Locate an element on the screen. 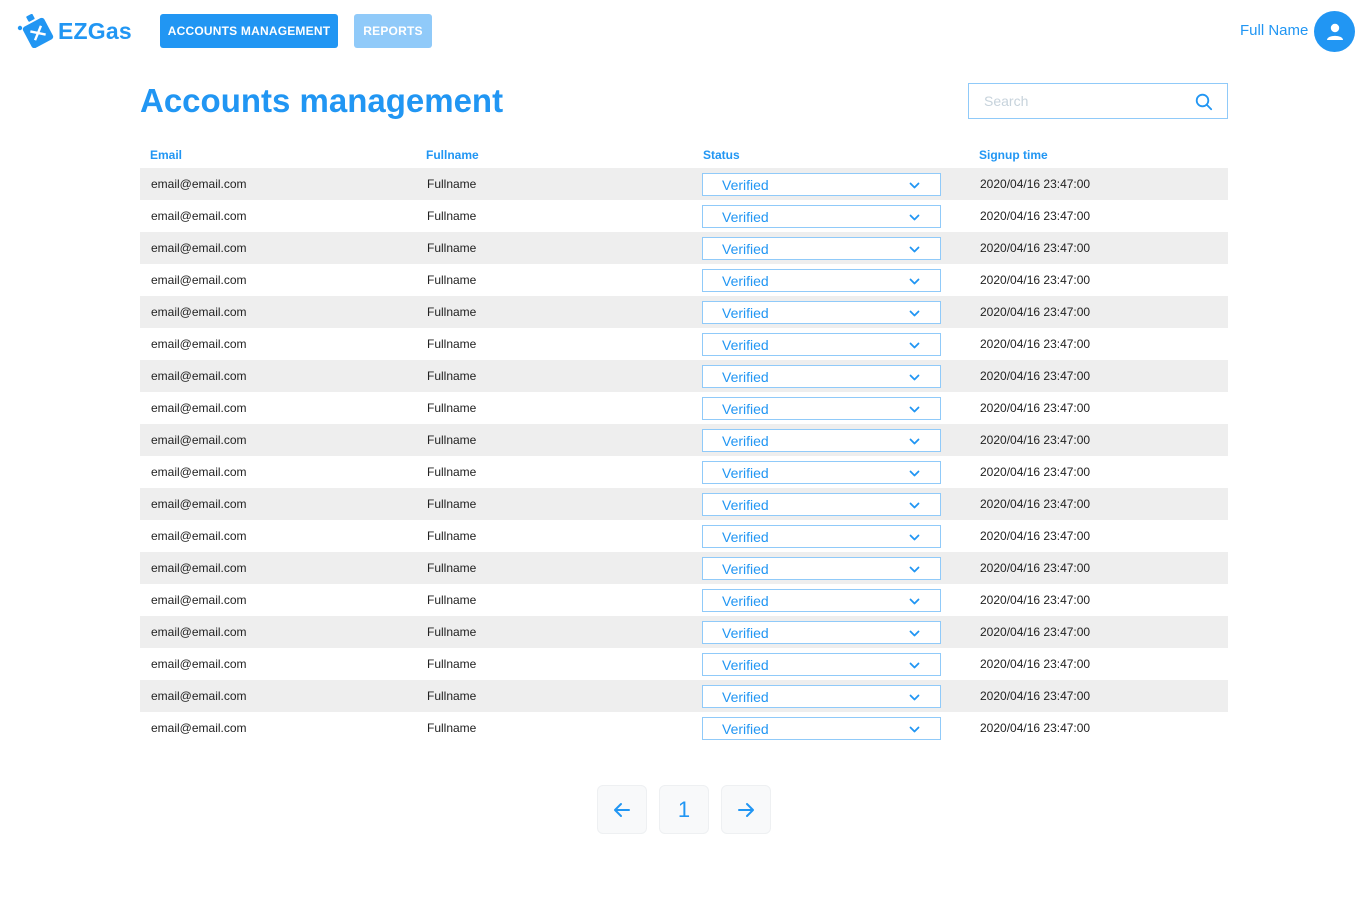 The height and width of the screenshot is (912, 1368). table-header: Email Fullname Status Signup time is located at coordinates (684, 157).